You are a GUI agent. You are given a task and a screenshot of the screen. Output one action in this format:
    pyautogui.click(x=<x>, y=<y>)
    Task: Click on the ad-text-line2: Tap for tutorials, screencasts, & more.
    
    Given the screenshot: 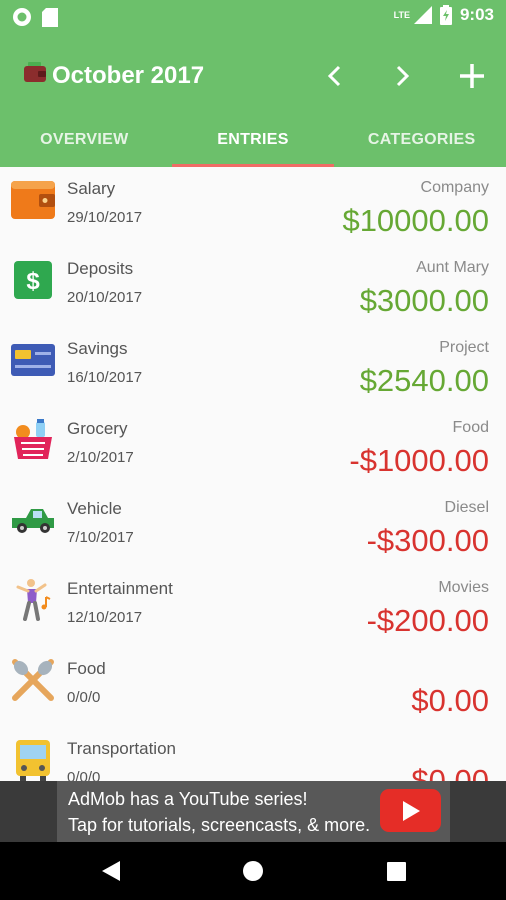 What is the action you would take?
    pyautogui.click(x=219, y=825)
    